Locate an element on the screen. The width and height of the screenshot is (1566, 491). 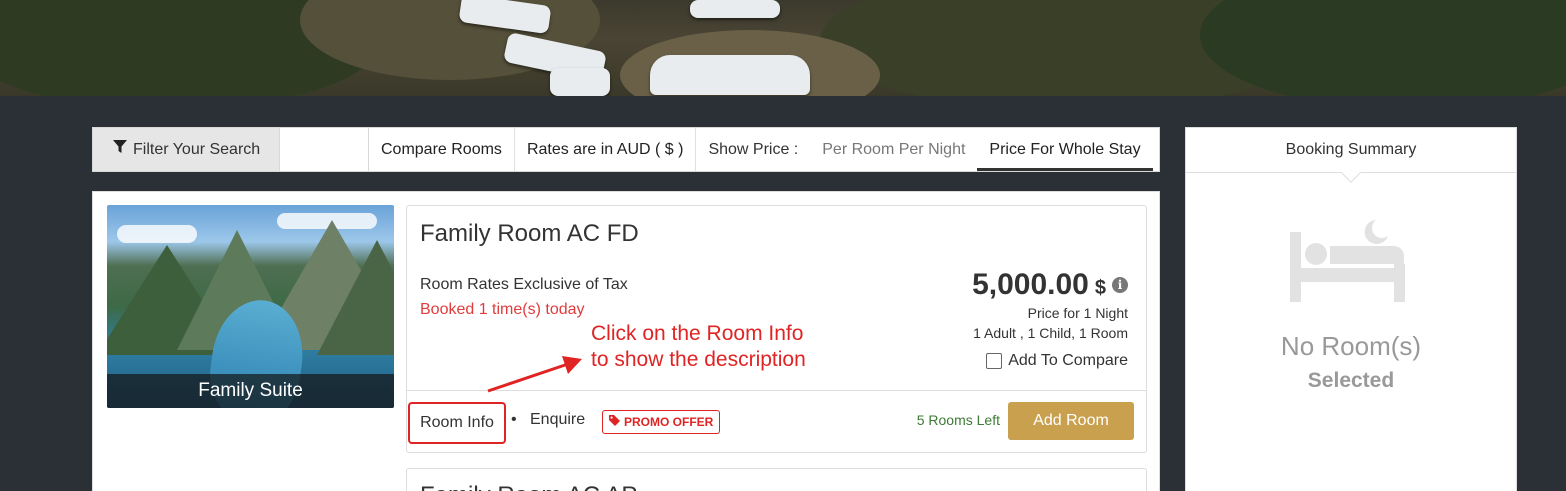
tag-icon is located at coordinates (614, 422).